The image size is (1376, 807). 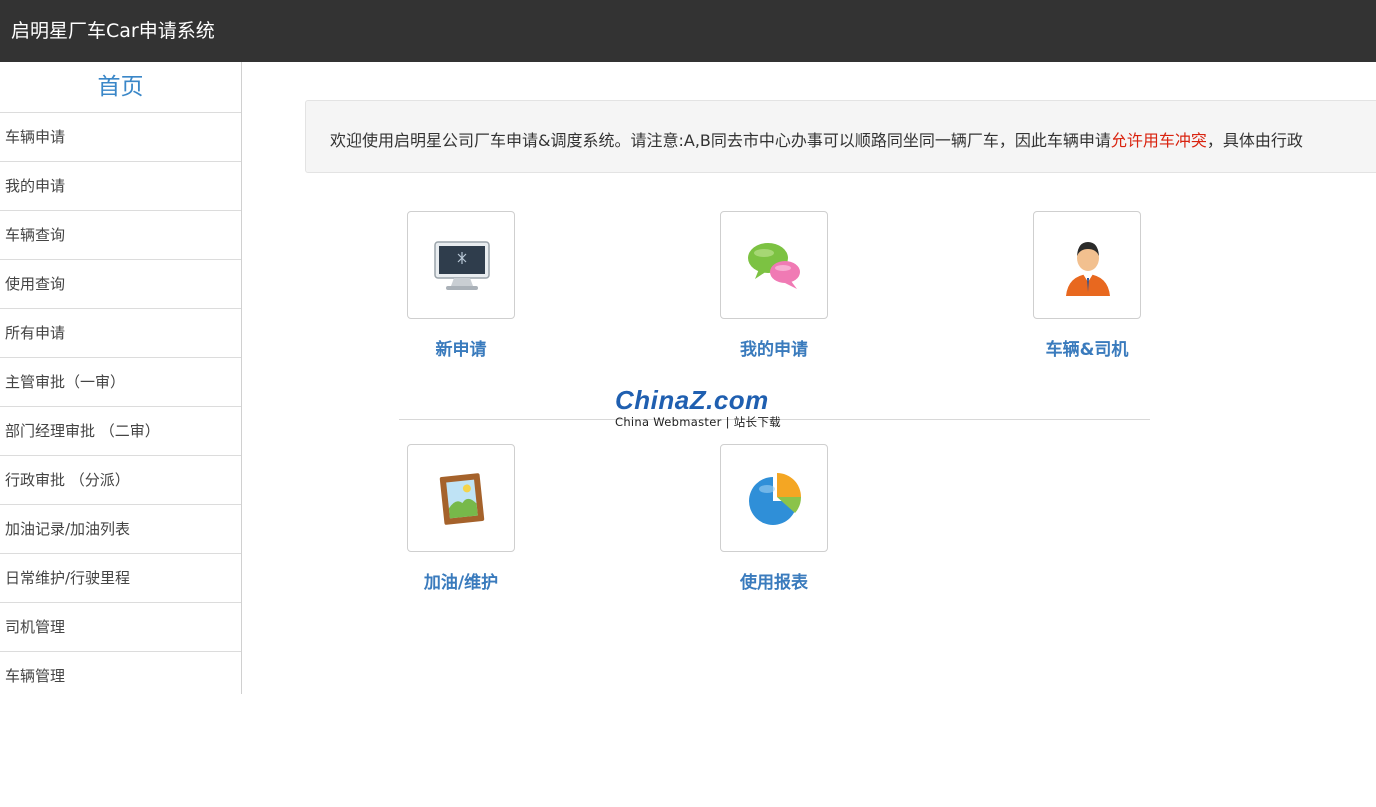 What do you see at coordinates (120, 578) in the screenshot?
I see `sidebar-item-maintenance: 日常维护/行驶里程` at bounding box center [120, 578].